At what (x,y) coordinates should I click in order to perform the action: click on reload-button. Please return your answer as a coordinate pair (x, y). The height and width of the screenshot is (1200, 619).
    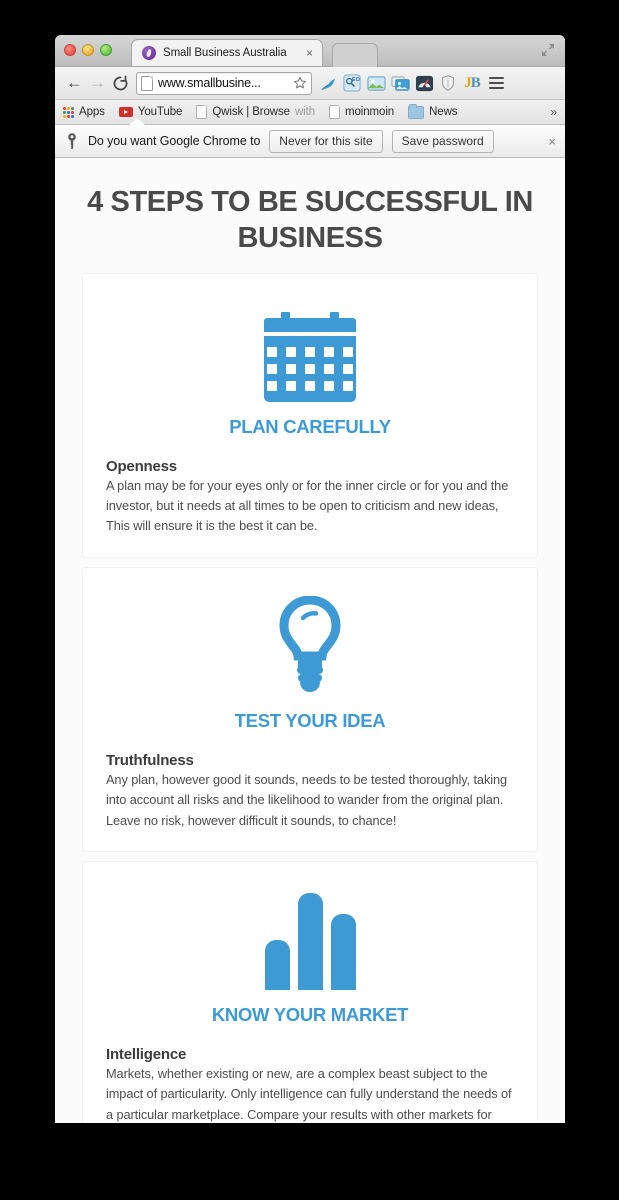
    Looking at the image, I should click on (120, 83).